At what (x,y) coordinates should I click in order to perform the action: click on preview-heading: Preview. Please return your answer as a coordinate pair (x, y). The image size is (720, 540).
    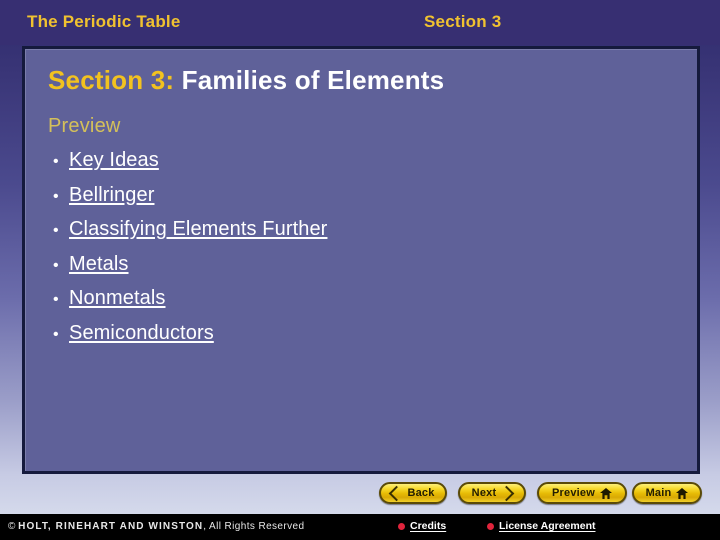
    Looking at the image, I should click on (84, 126).